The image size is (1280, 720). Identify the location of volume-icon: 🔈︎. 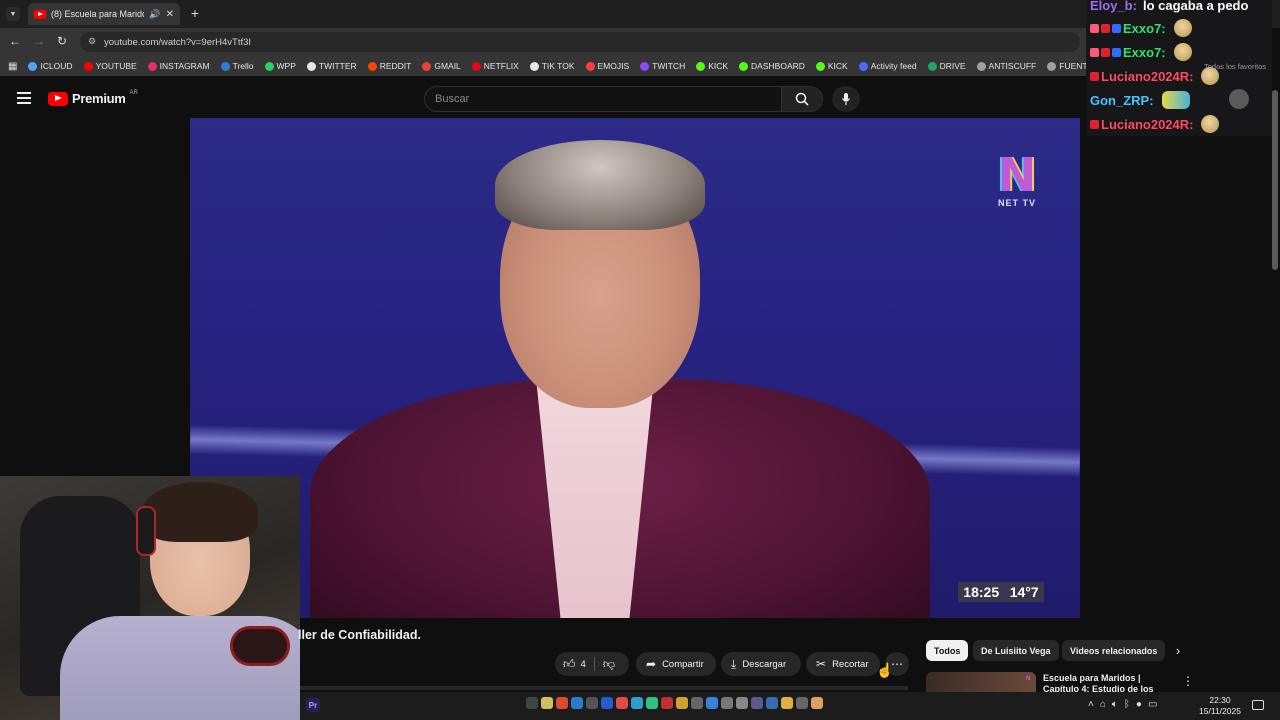
(1115, 704).